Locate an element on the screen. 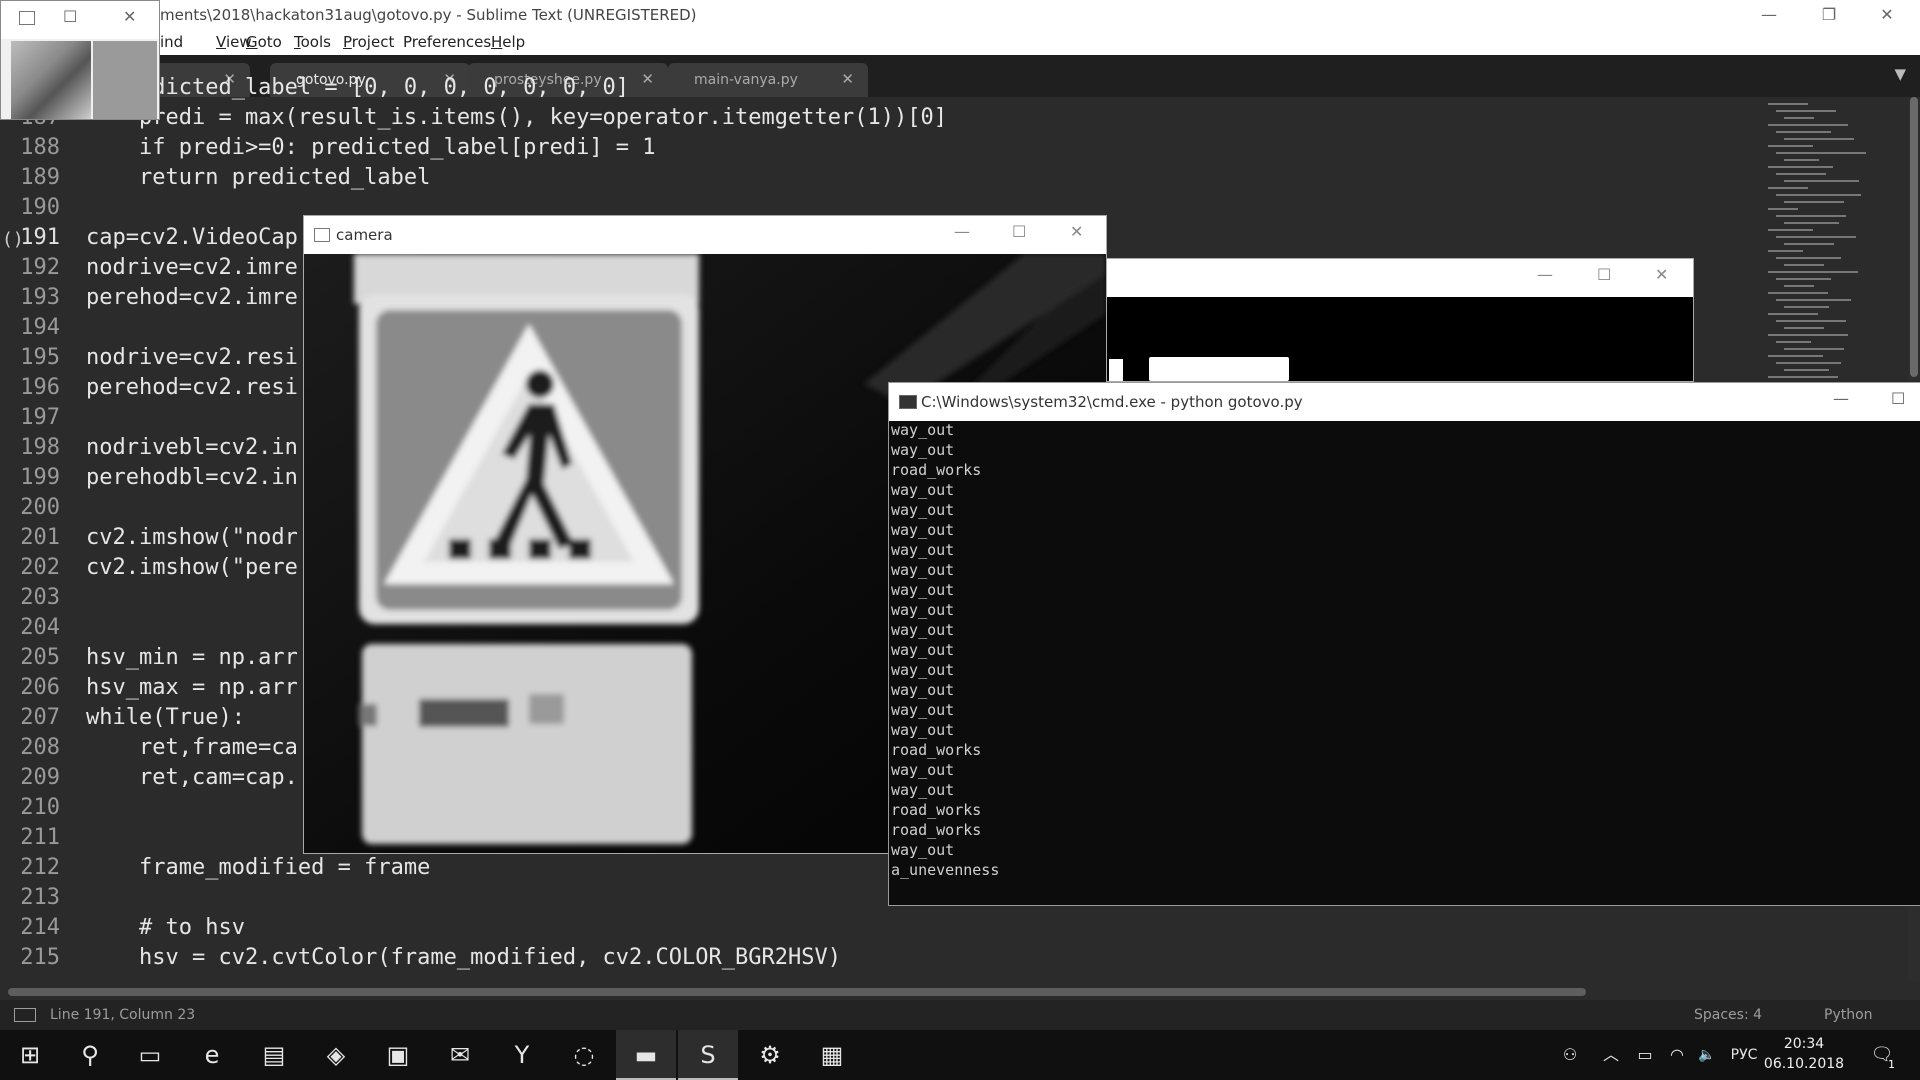 This screenshot has width=1920, height=1080. cmd-icon: ▬ is located at coordinates (646, 1055).